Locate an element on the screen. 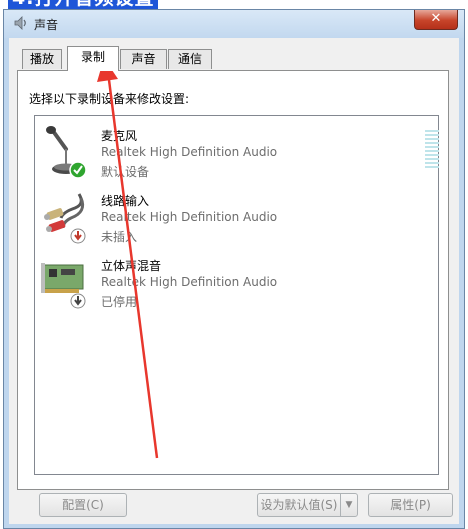 The image size is (468, 529). device-status: 默认设备 is located at coordinates (125, 172).